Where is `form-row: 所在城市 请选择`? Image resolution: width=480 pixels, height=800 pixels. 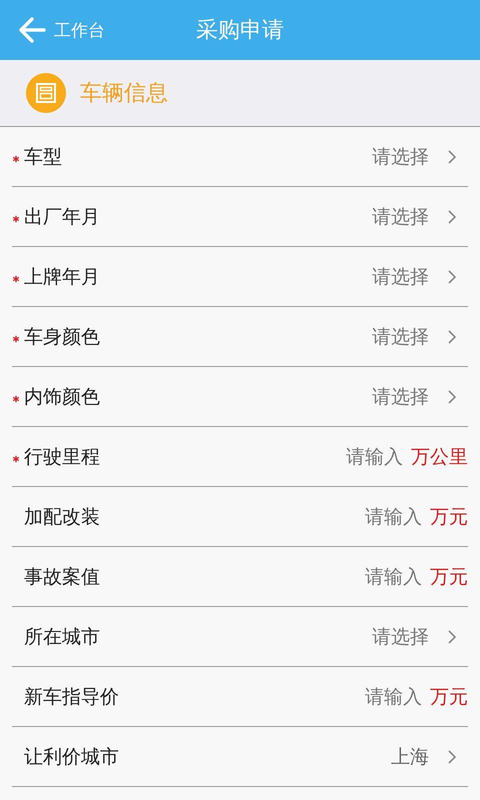 form-row: 所在城市 请选择 is located at coordinates (240, 637).